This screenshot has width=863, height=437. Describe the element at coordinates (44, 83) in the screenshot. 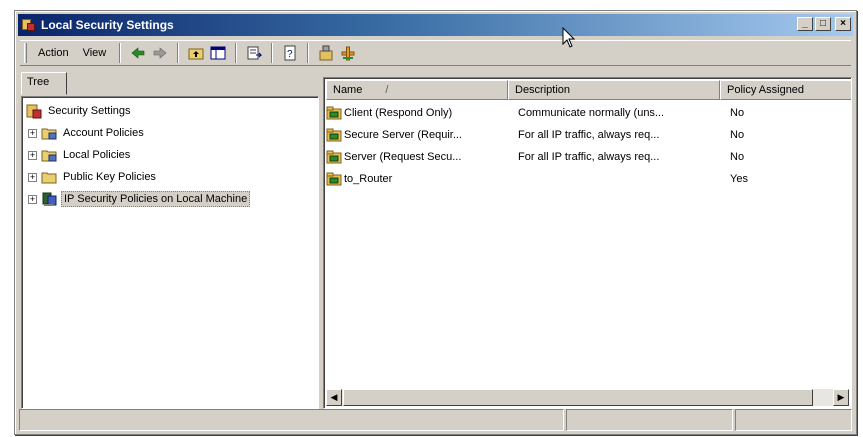

I see `tab-tree: Tree` at that location.